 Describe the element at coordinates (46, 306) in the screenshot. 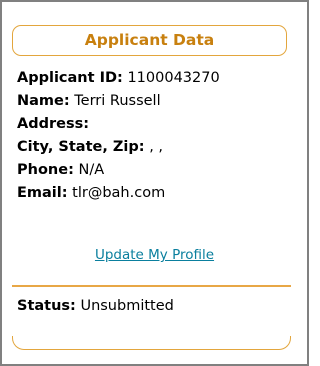

I see `status-label: Status:` at that location.